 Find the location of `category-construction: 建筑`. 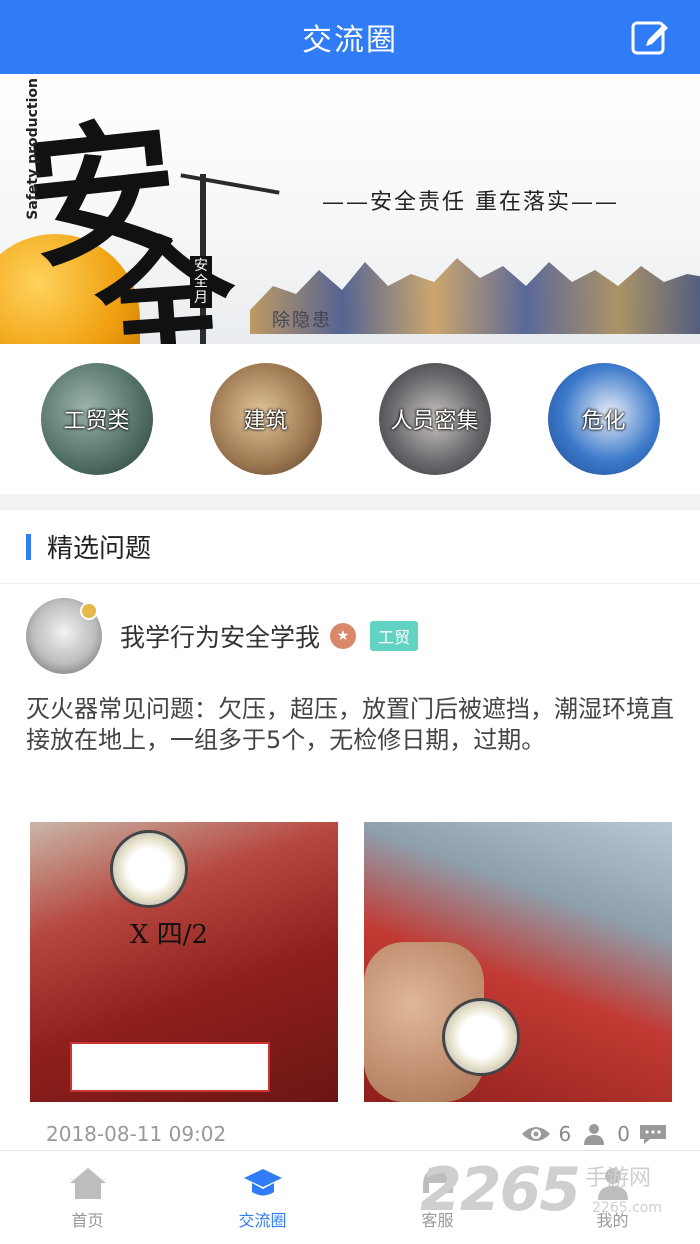

category-construction: 建筑 is located at coordinates (265, 419).